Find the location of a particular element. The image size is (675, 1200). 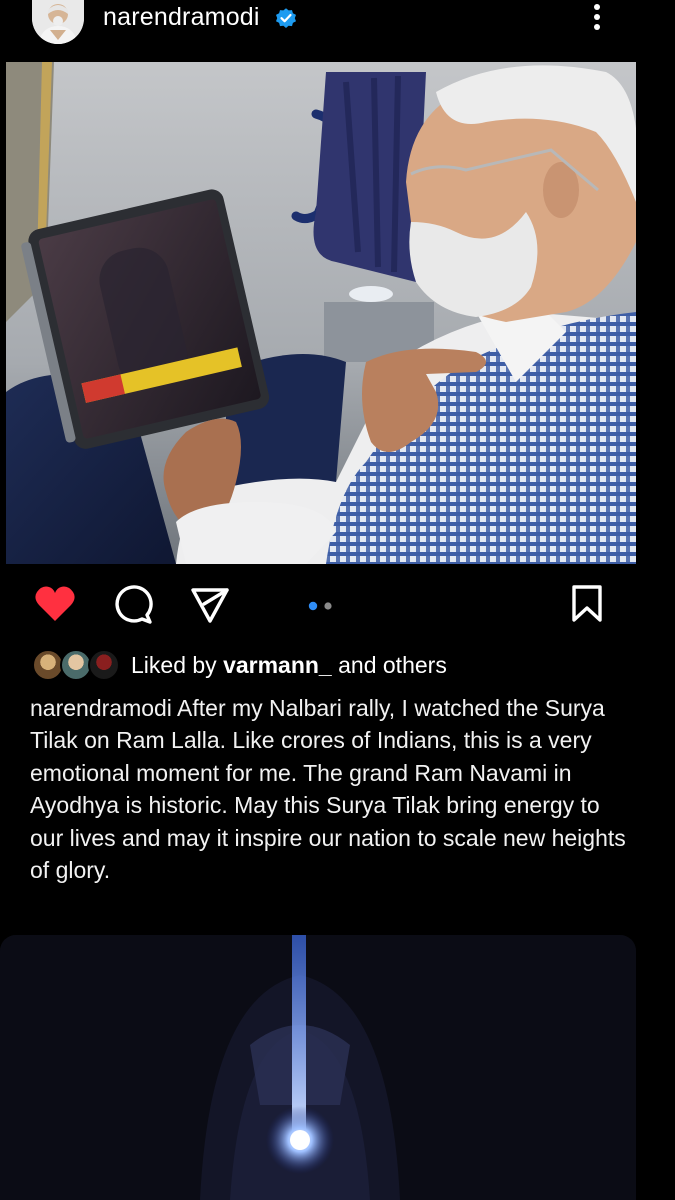

bookmark-icon is located at coordinates (587, 604).